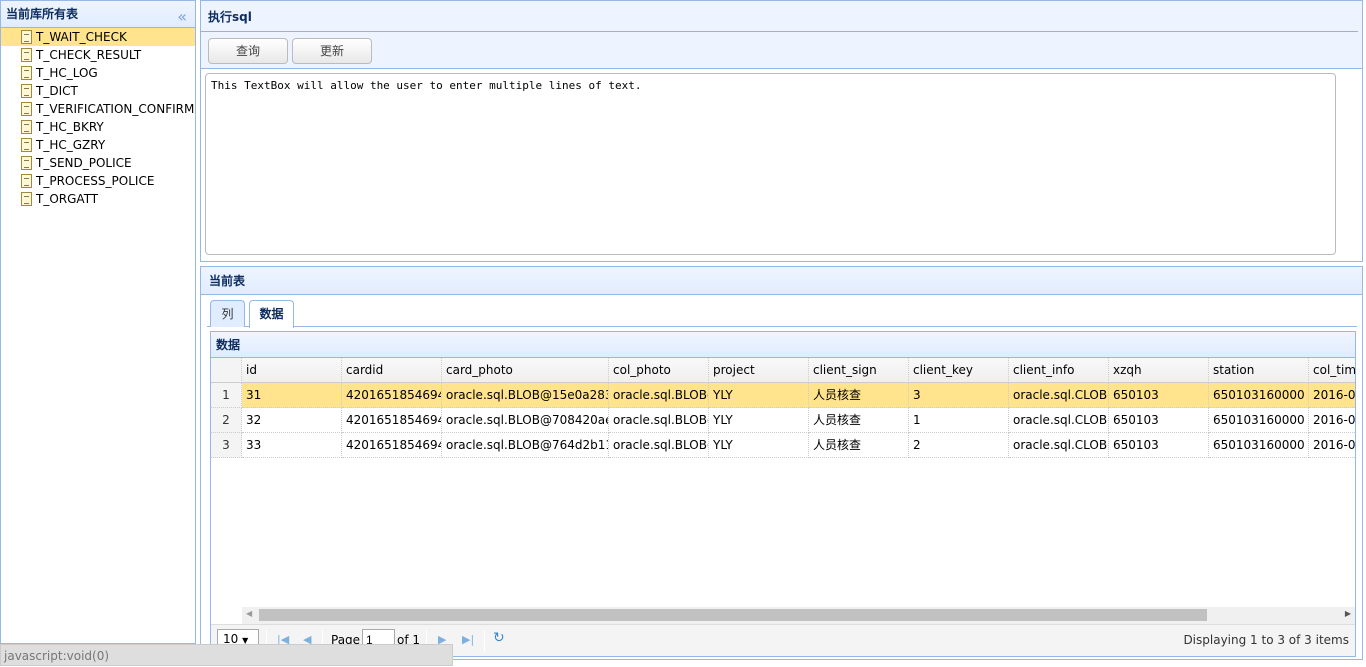  Describe the element at coordinates (1159, 370) in the screenshot. I see `column-header: xzqh` at that location.